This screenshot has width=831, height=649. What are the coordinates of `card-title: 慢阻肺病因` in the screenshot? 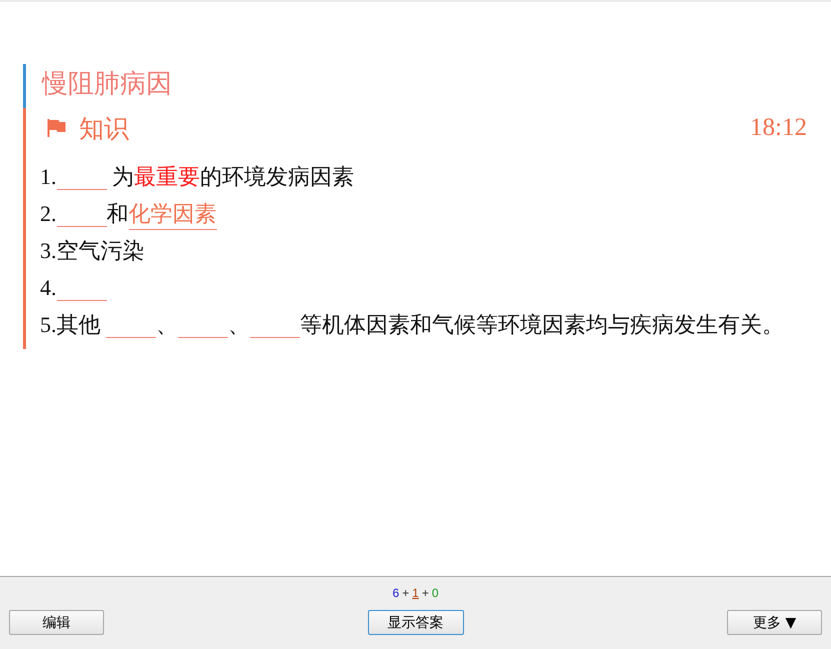 It's located at (107, 84).